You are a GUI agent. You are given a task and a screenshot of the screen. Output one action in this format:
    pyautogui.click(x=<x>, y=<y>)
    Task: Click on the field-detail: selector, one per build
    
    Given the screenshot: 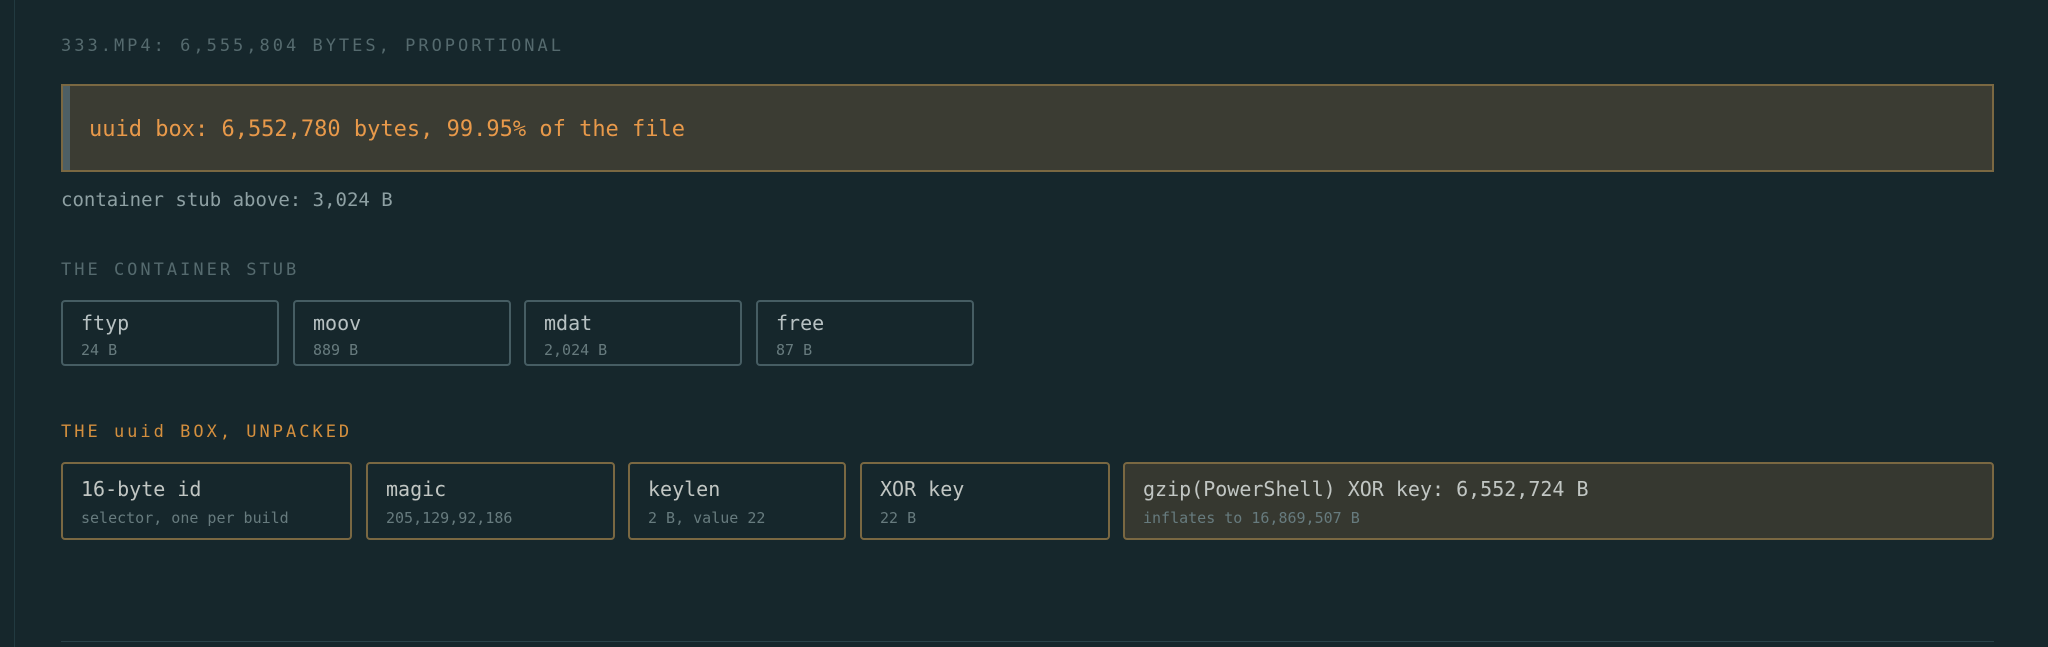 What is the action you would take?
    pyautogui.click(x=185, y=518)
    